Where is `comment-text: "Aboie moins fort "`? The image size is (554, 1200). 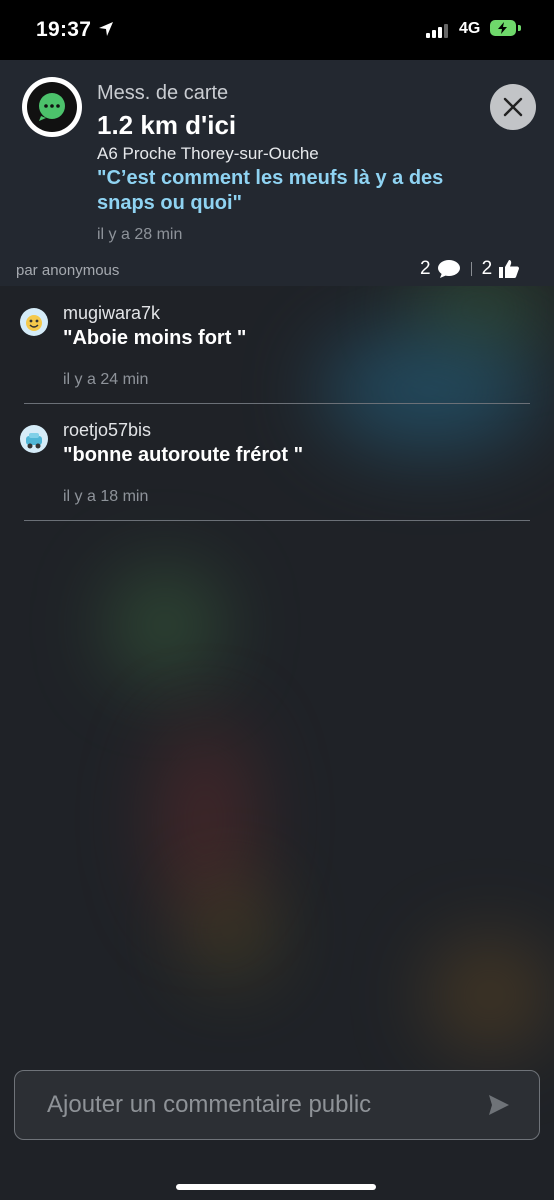 comment-text: "Aboie moins fort " is located at coordinates (155, 338).